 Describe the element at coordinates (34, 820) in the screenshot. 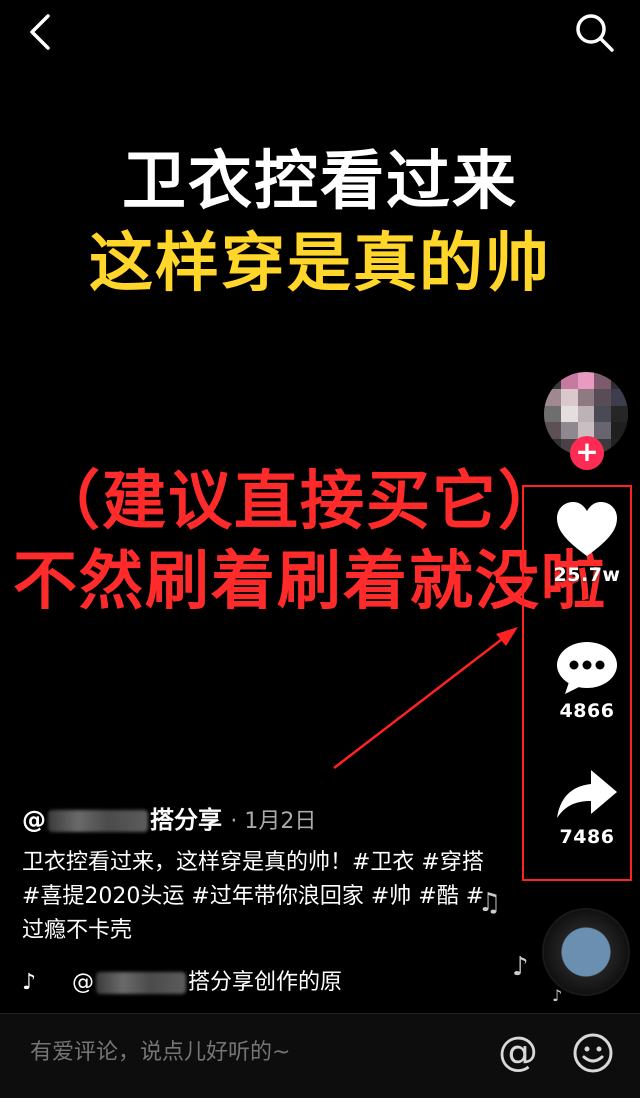

I see `author-at: @` at that location.